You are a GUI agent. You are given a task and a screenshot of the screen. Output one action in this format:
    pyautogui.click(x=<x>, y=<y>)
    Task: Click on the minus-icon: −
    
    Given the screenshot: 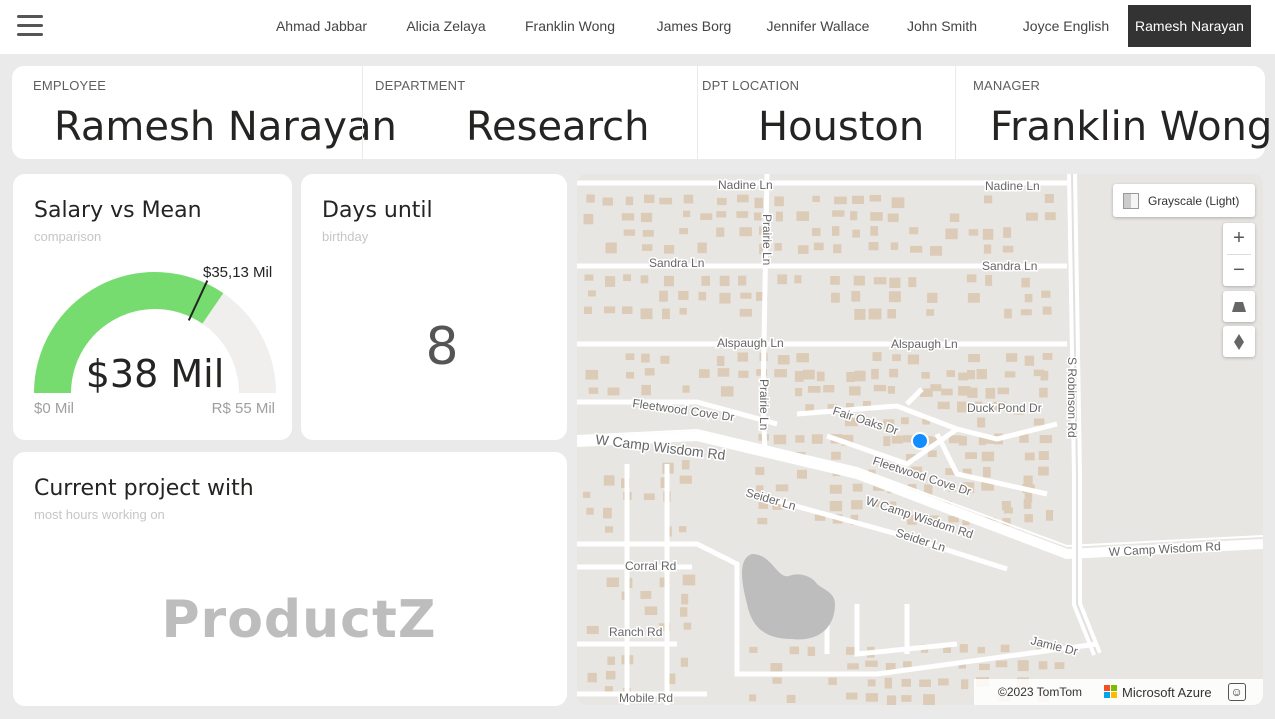 What is the action you would take?
    pyautogui.click(x=1239, y=270)
    